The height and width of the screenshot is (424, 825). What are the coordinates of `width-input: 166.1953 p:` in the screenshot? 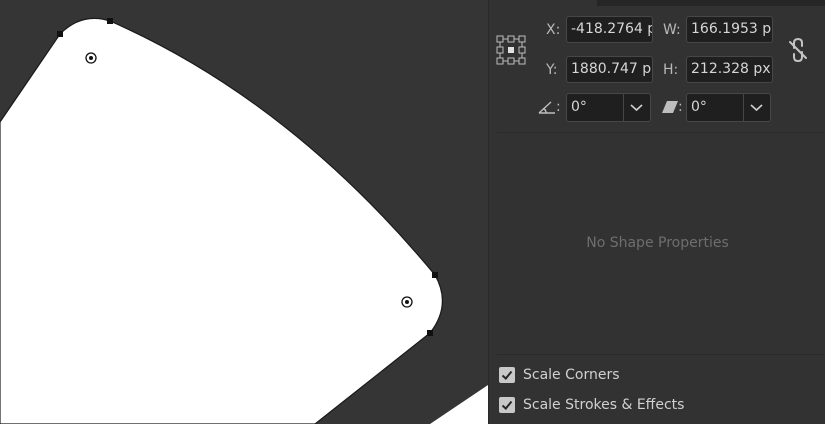 It's located at (729, 29).